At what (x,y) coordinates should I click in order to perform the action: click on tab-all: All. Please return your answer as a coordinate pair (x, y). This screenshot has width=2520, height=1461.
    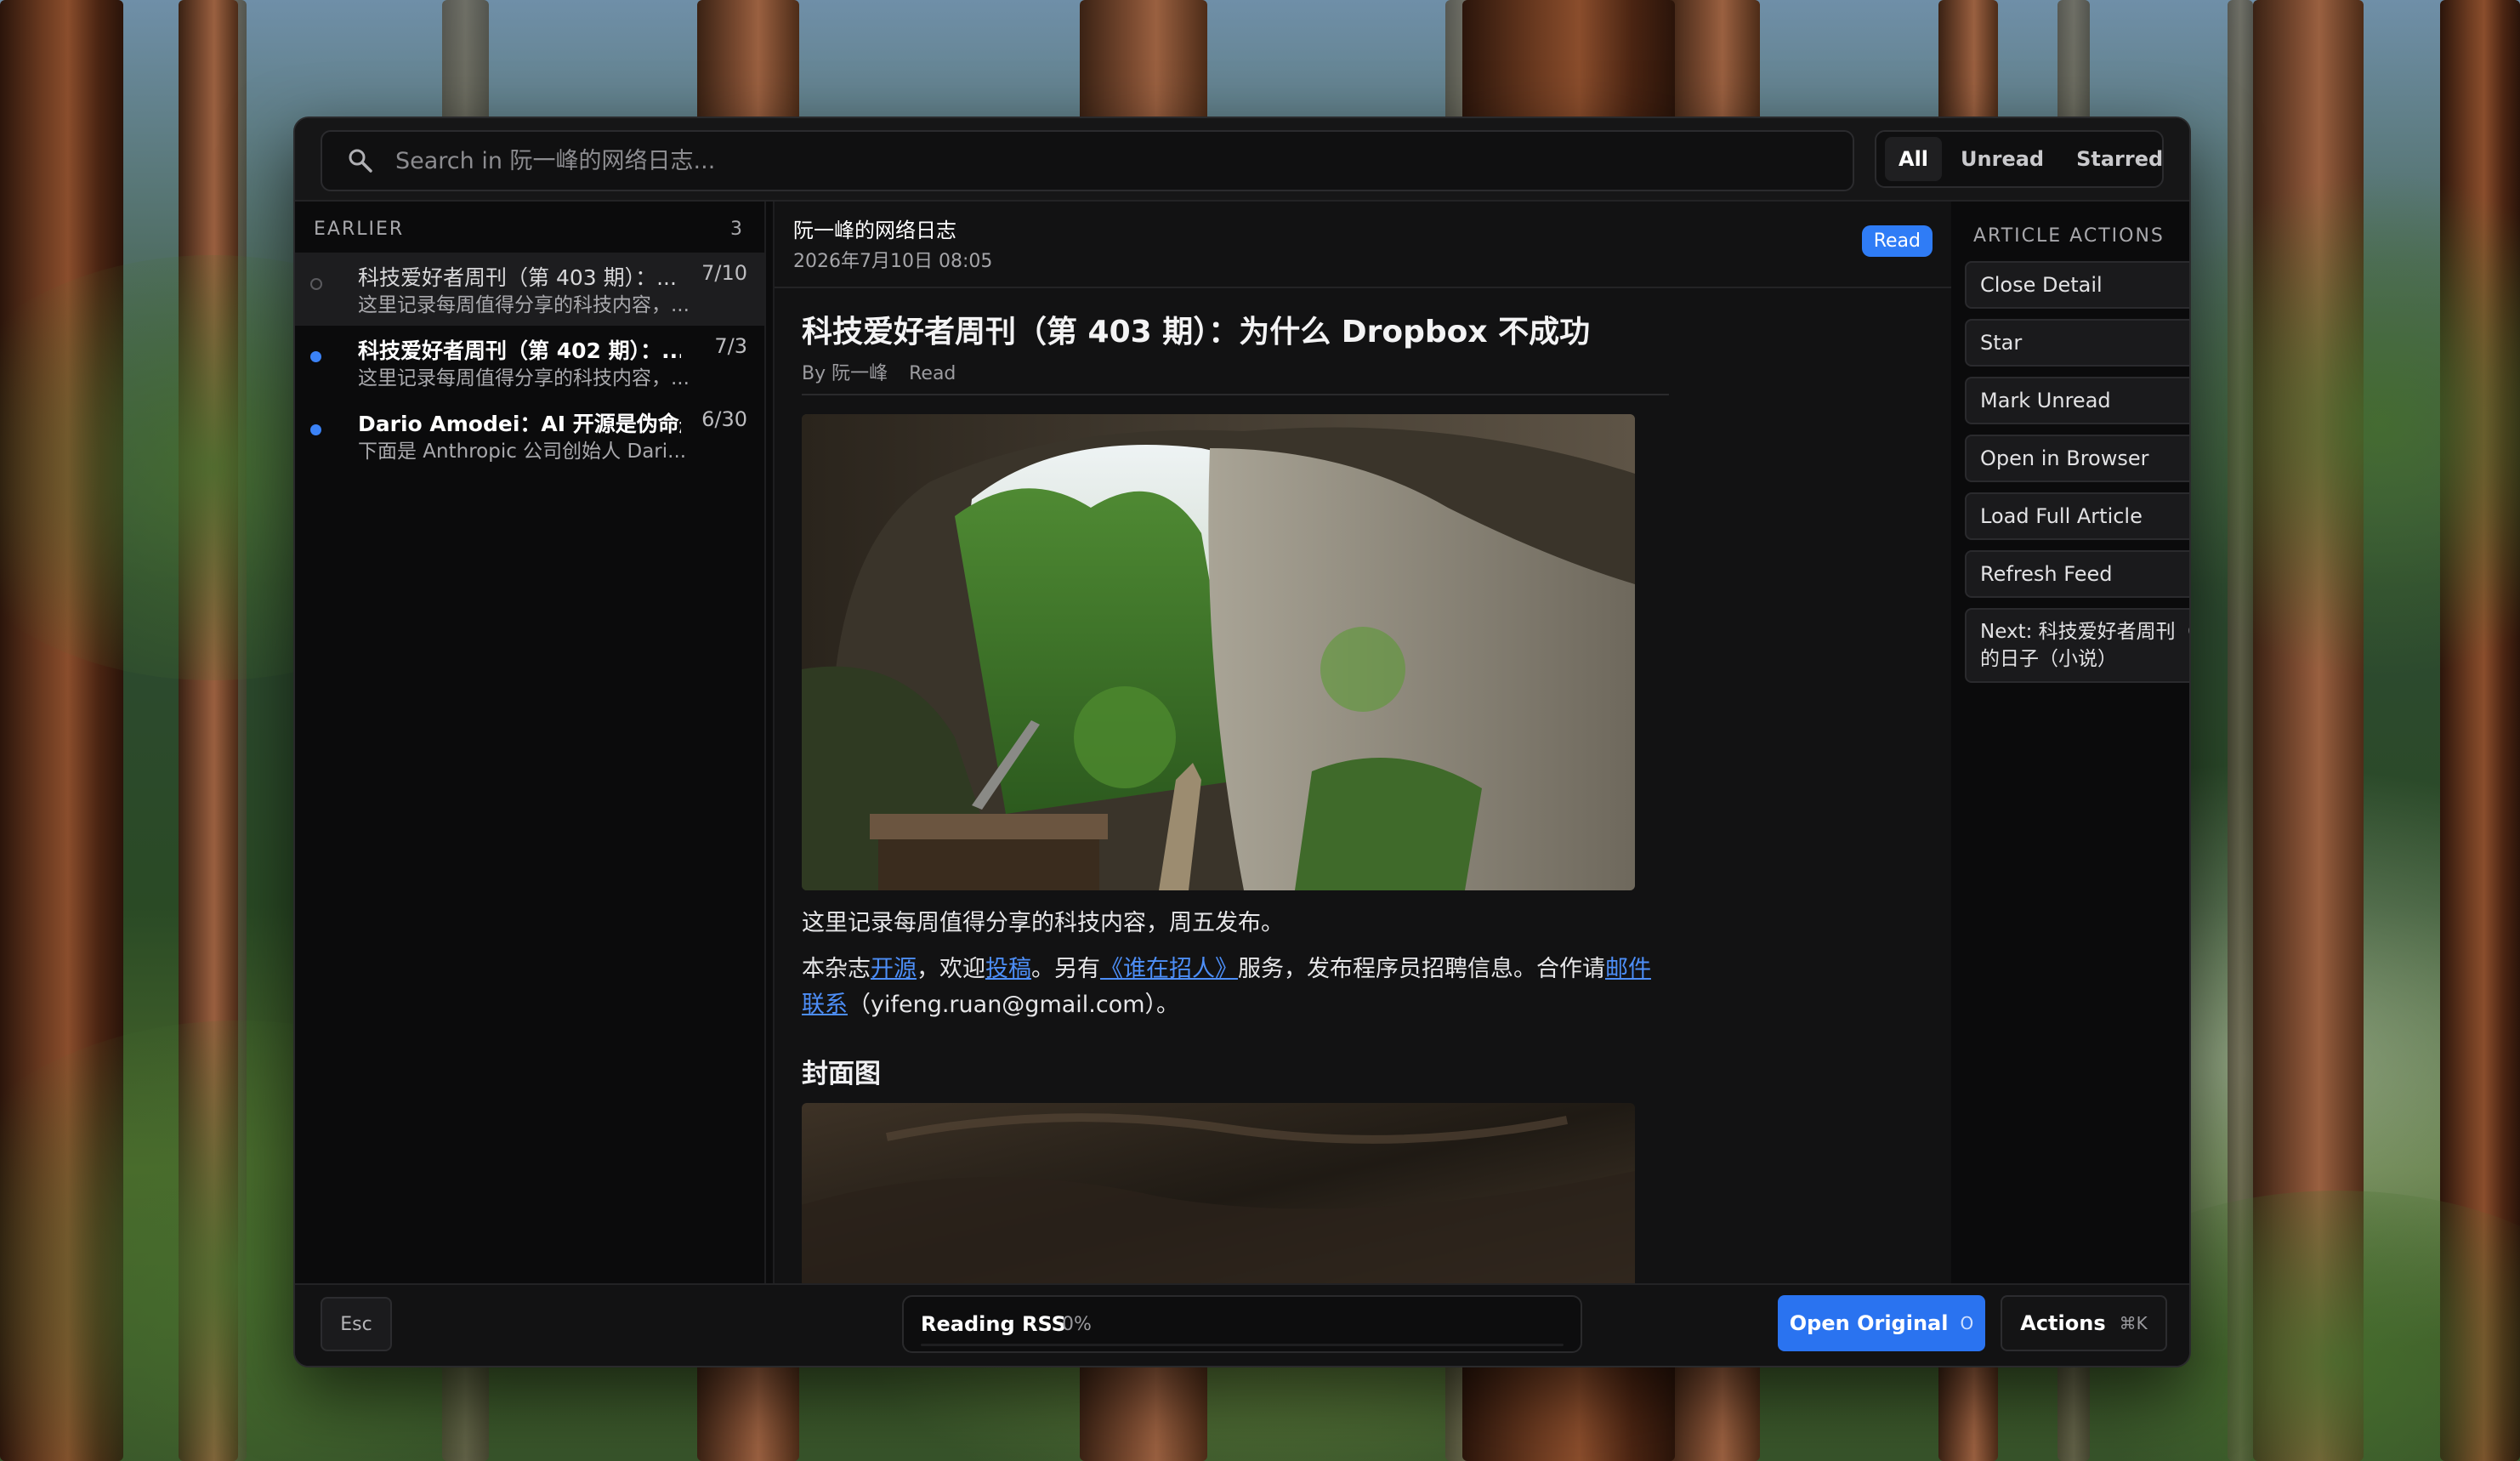
    Looking at the image, I should click on (1914, 159).